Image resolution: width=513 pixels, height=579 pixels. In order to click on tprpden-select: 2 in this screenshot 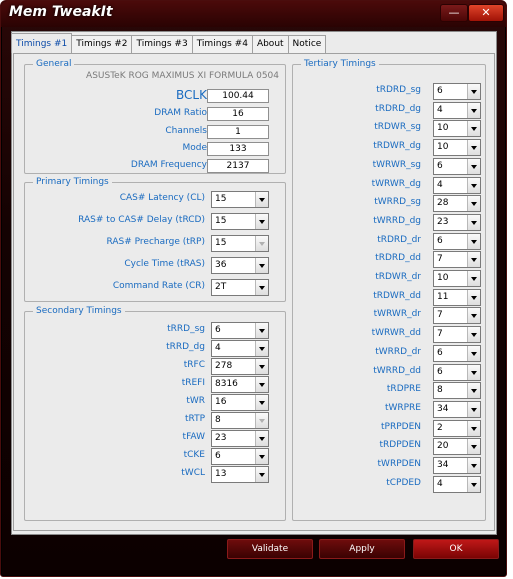, I will do `click(457, 428)`.